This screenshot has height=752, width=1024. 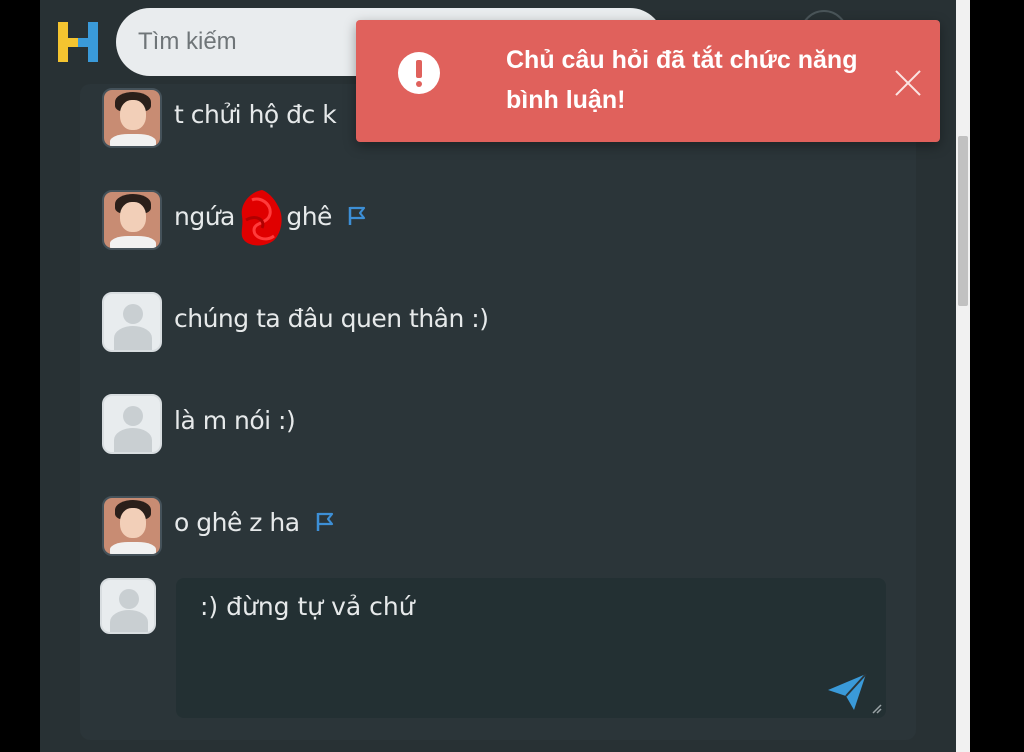 What do you see at coordinates (331, 318) in the screenshot?
I see `comment-text: chúng ta đâu quen thân :)` at bounding box center [331, 318].